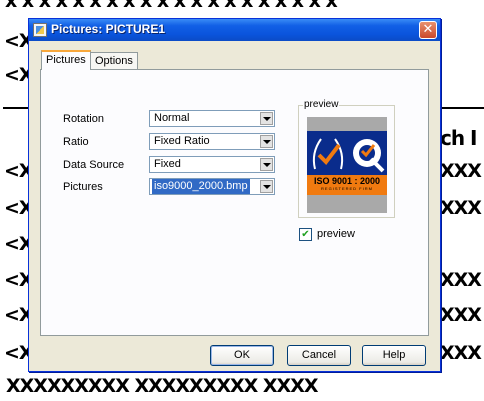 This screenshot has height=401, width=484. What do you see at coordinates (171, 6) in the screenshot?
I see `document-text-row-top: x x x x x x x x x x x x x x x x x x x x` at bounding box center [171, 6].